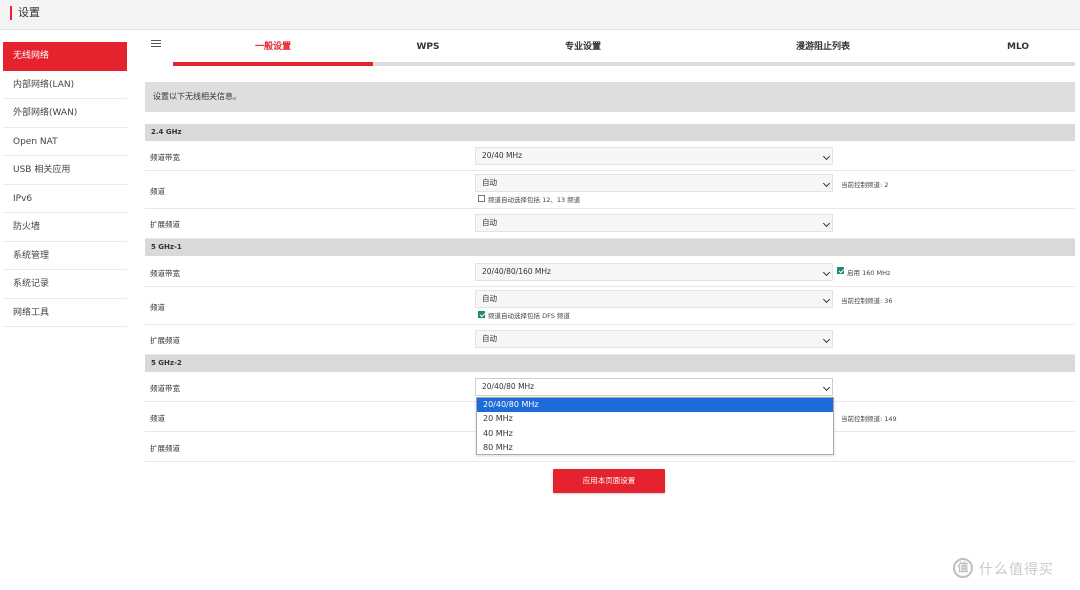 The height and width of the screenshot is (590, 1080). I want to click on select-5g1-ext-channel-value: 自动, so click(489, 338).